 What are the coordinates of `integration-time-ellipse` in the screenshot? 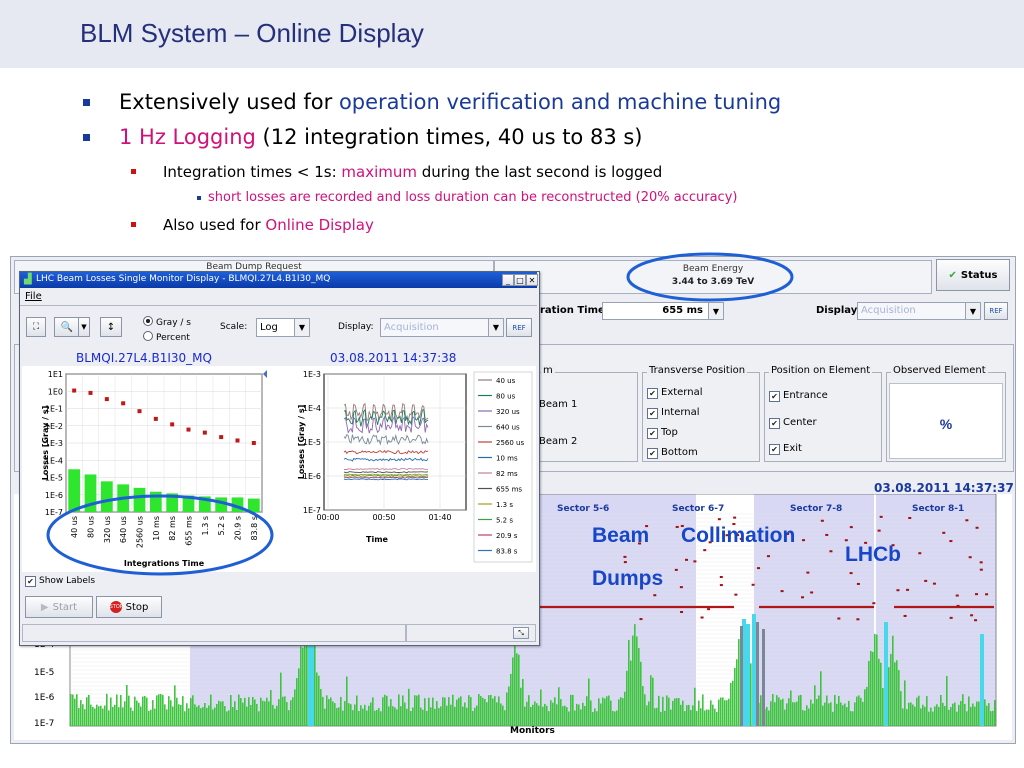 It's located at (160, 535).